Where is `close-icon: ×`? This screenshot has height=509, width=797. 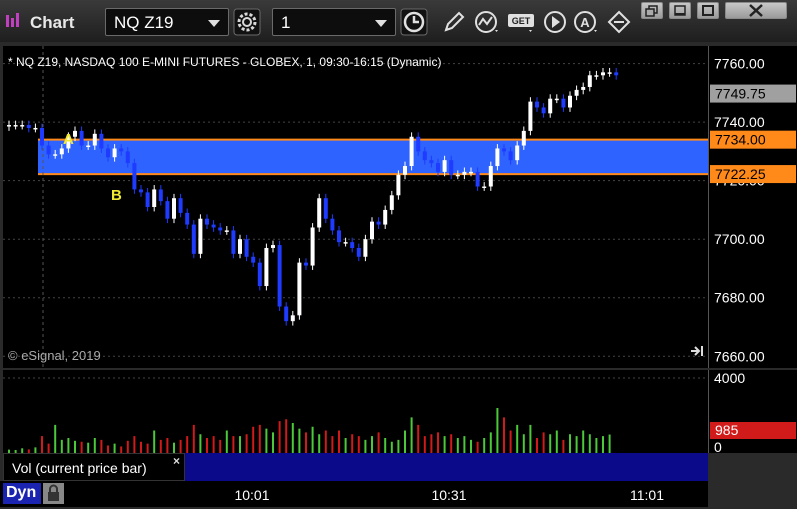 close-icon: × is located at coordinates (176, 461).